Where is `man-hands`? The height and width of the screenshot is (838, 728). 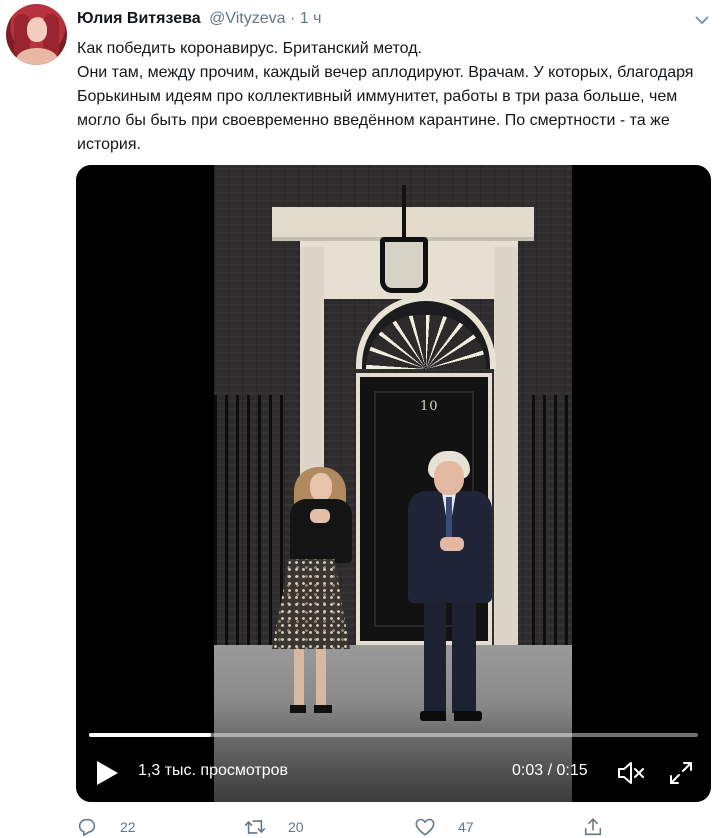
man-hands is located at coordinates (452, 544).